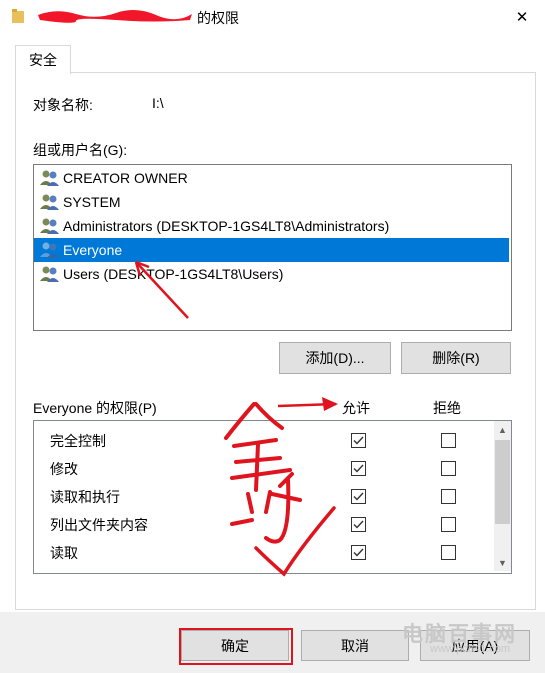  What do you see at coordinates (271, 178) in the screenshot?
I see `list-item: CREATOR OWNER` at bounding box center [271, 178].